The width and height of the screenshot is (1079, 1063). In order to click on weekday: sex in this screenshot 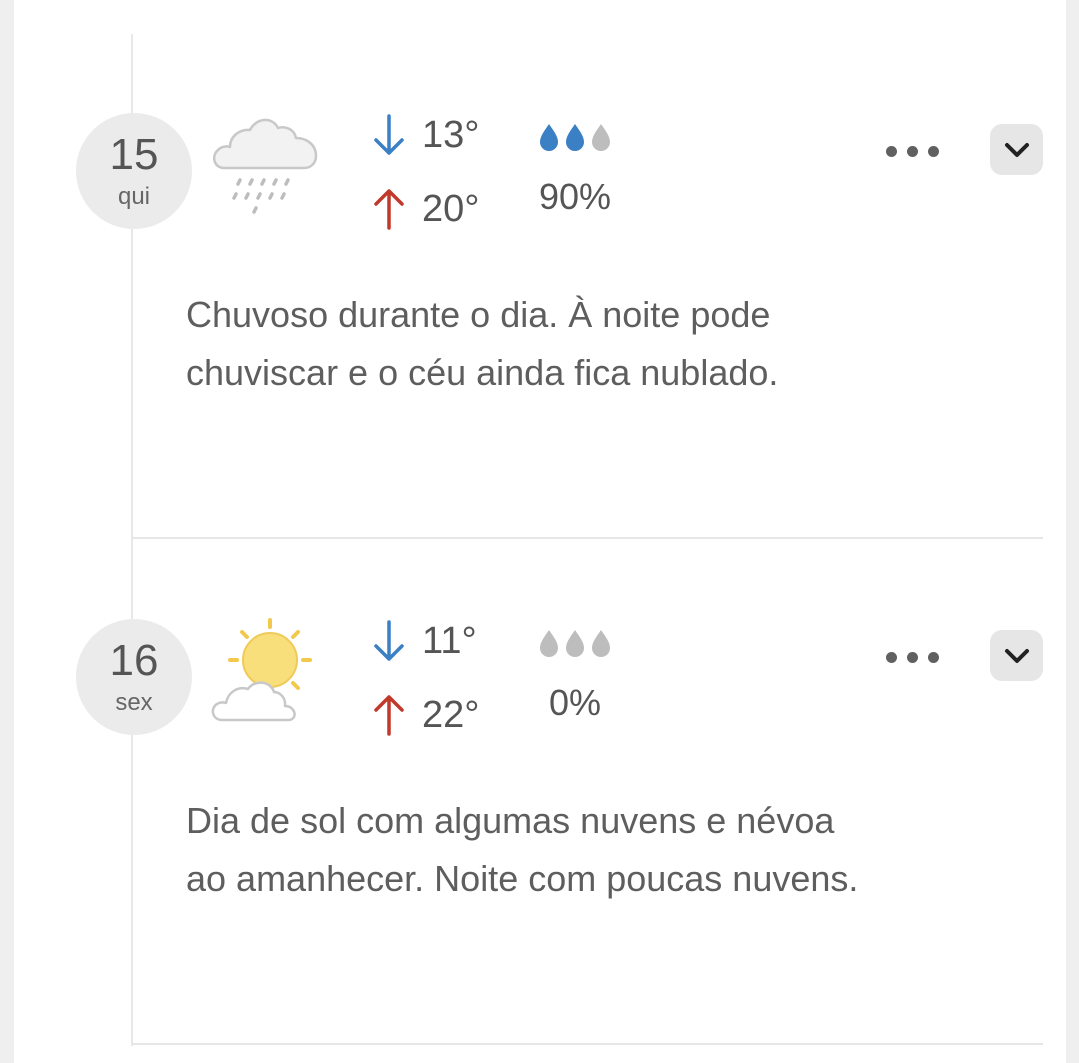, I will do `click(134, 702)`.